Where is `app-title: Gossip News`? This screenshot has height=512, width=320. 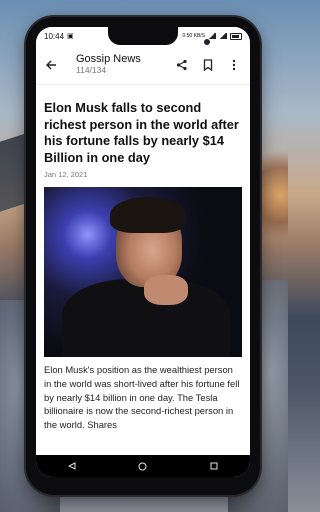 app-title: Gossip News is located at coordinates (108, 59).